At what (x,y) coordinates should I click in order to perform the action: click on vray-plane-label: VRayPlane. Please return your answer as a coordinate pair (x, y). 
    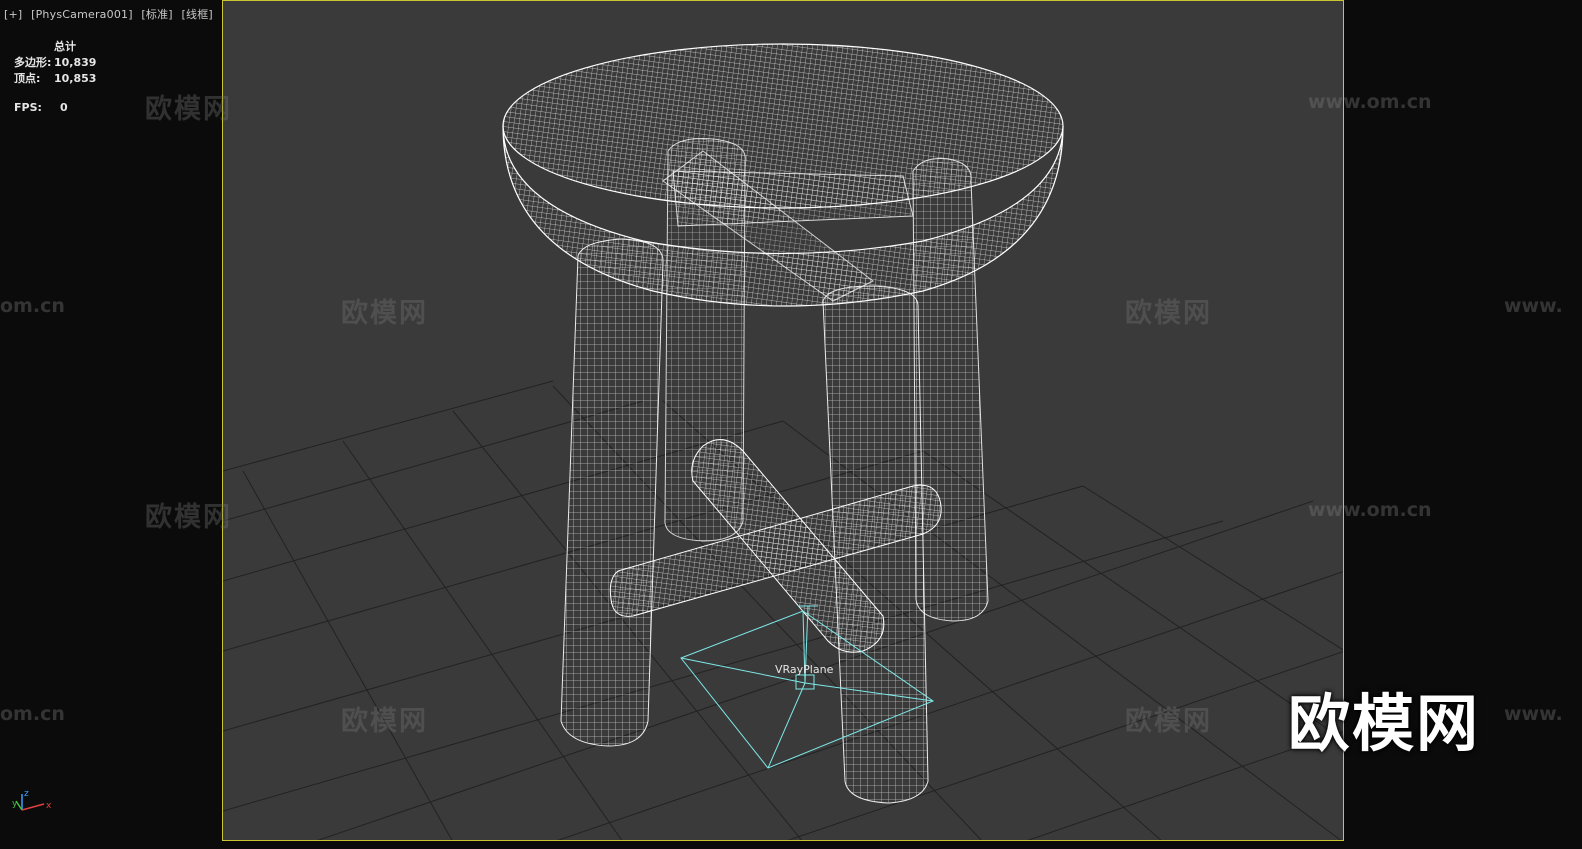
    Looking at the image, I should click on (804, 669).